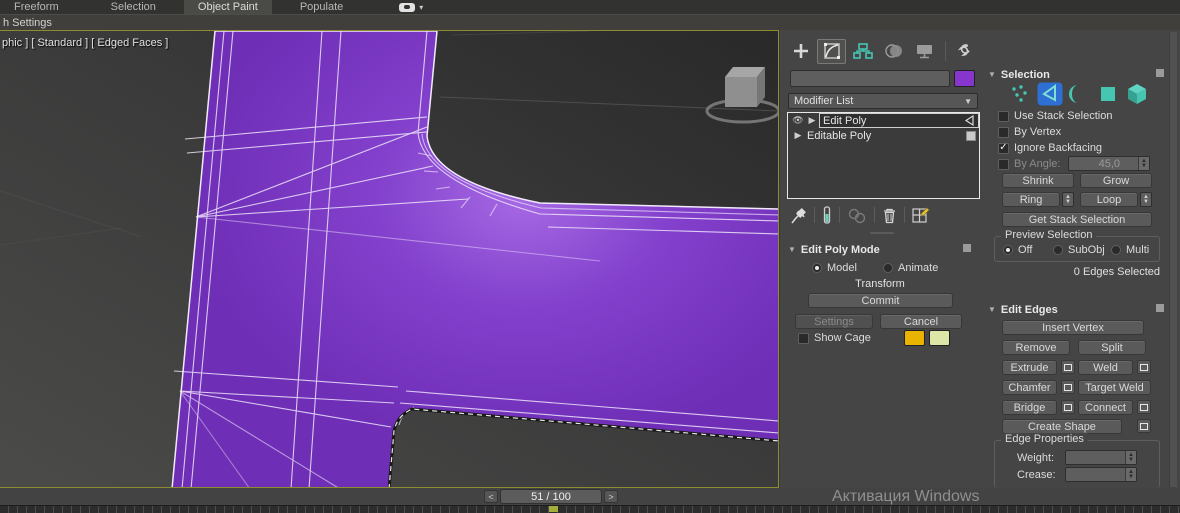 This screenshot has height=513, width=1180. Describe the element at coordinates (1023, 309) in the screenshot. I see `edit-edges-rollout-header: ▼ Edit Edges` at that location.